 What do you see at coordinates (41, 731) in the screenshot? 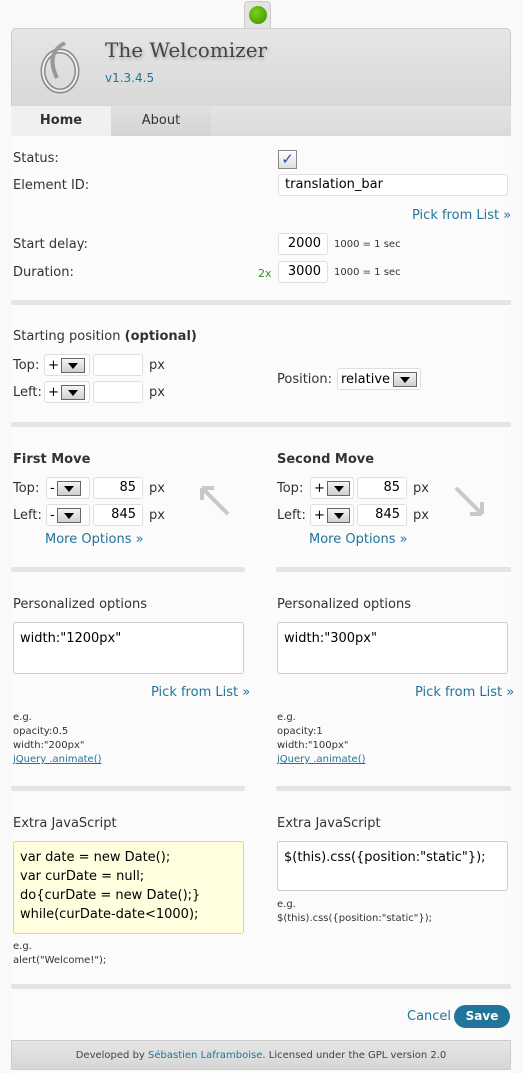
I see `example-line: opacity:0.5` at bounding box center [41, 731].